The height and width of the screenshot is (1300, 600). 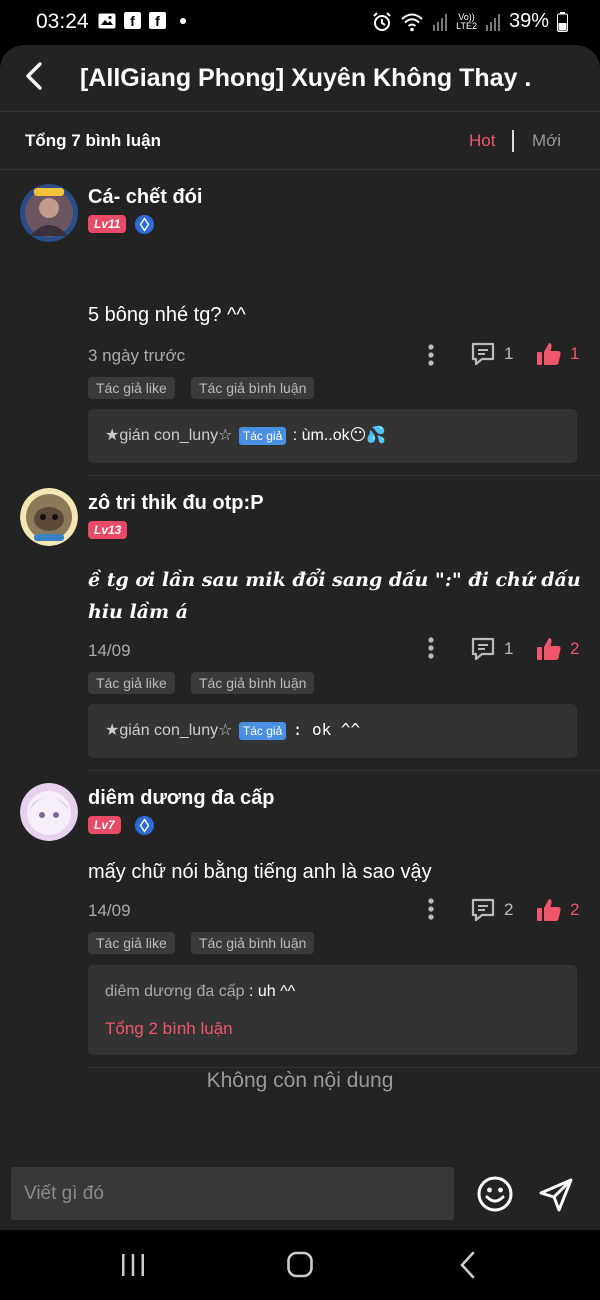 What do you see at coordinates (107, 224) in the screenshot?
I see `level-badge: Lv11` at bounding box center [107, 224].